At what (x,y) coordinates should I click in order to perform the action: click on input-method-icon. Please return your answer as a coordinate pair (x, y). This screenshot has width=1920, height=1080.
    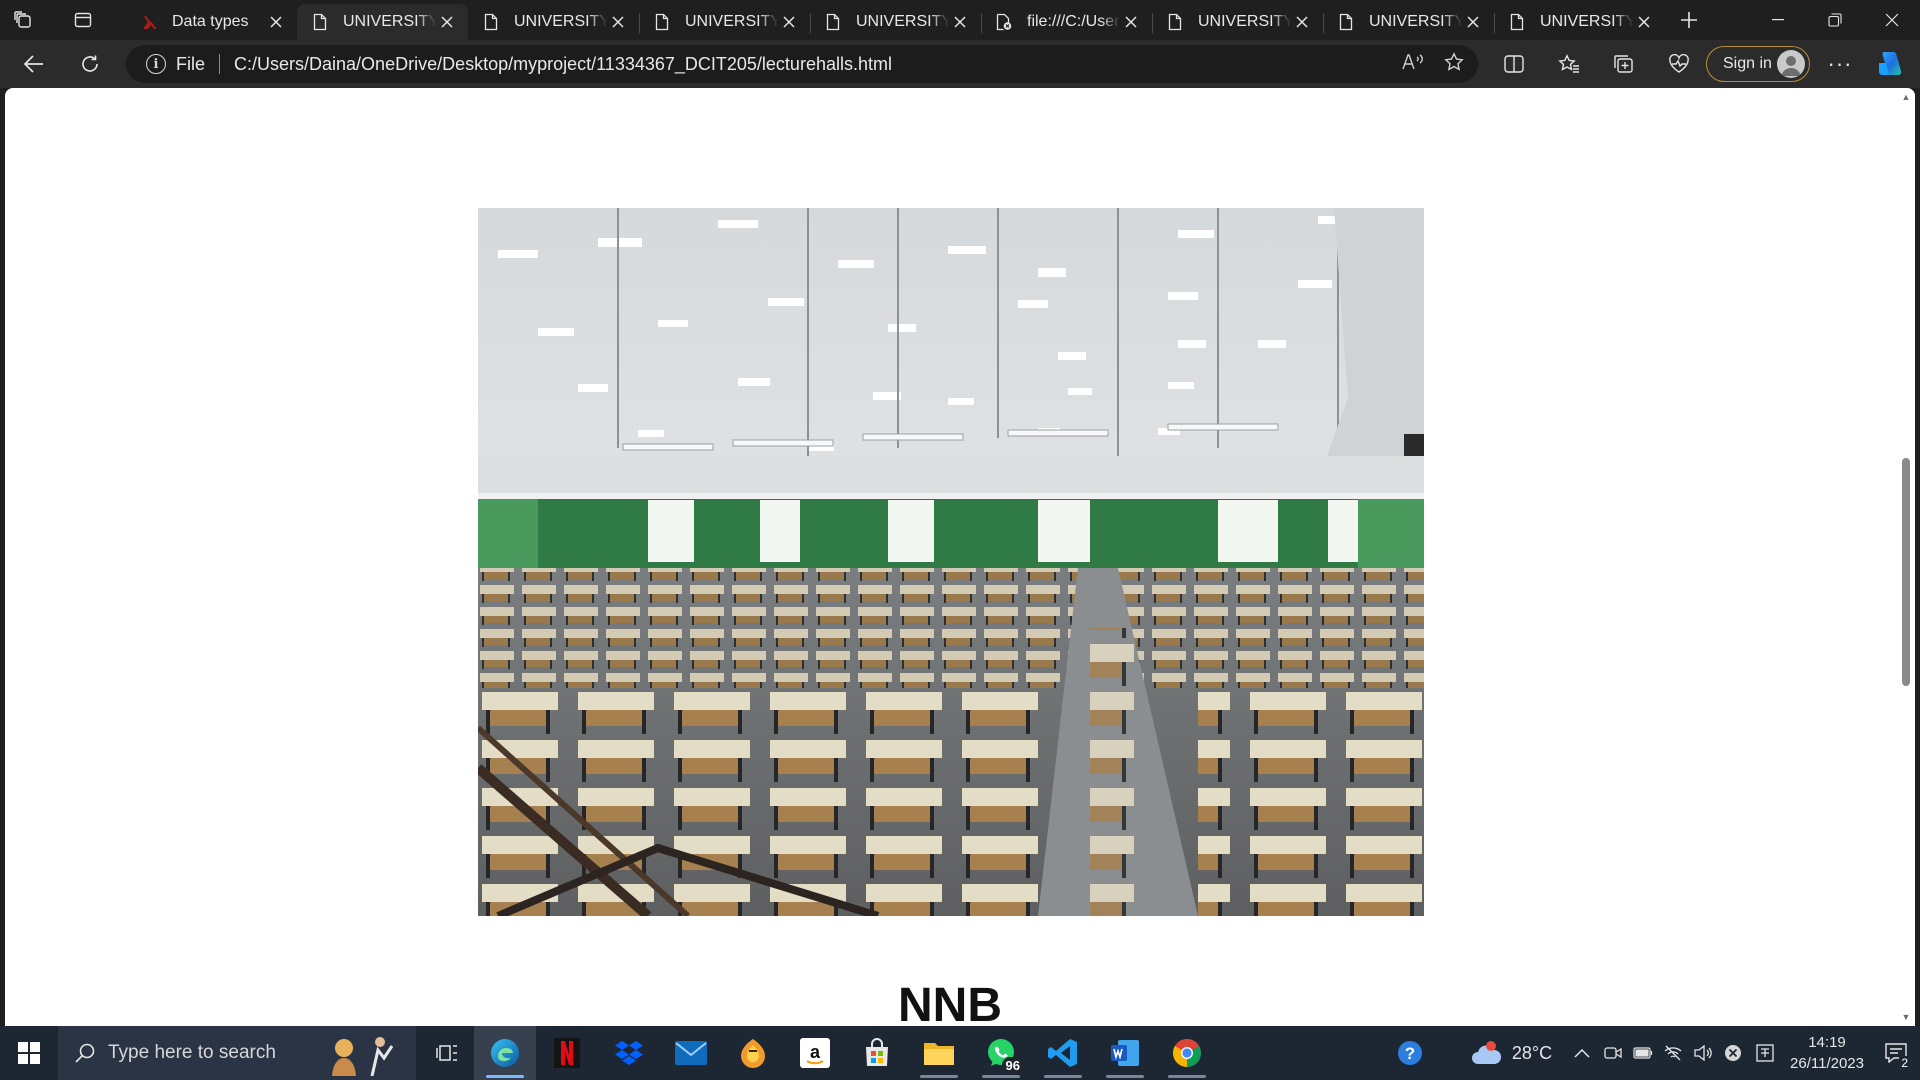
    Looking at the image, I should click on (1765, 1053).